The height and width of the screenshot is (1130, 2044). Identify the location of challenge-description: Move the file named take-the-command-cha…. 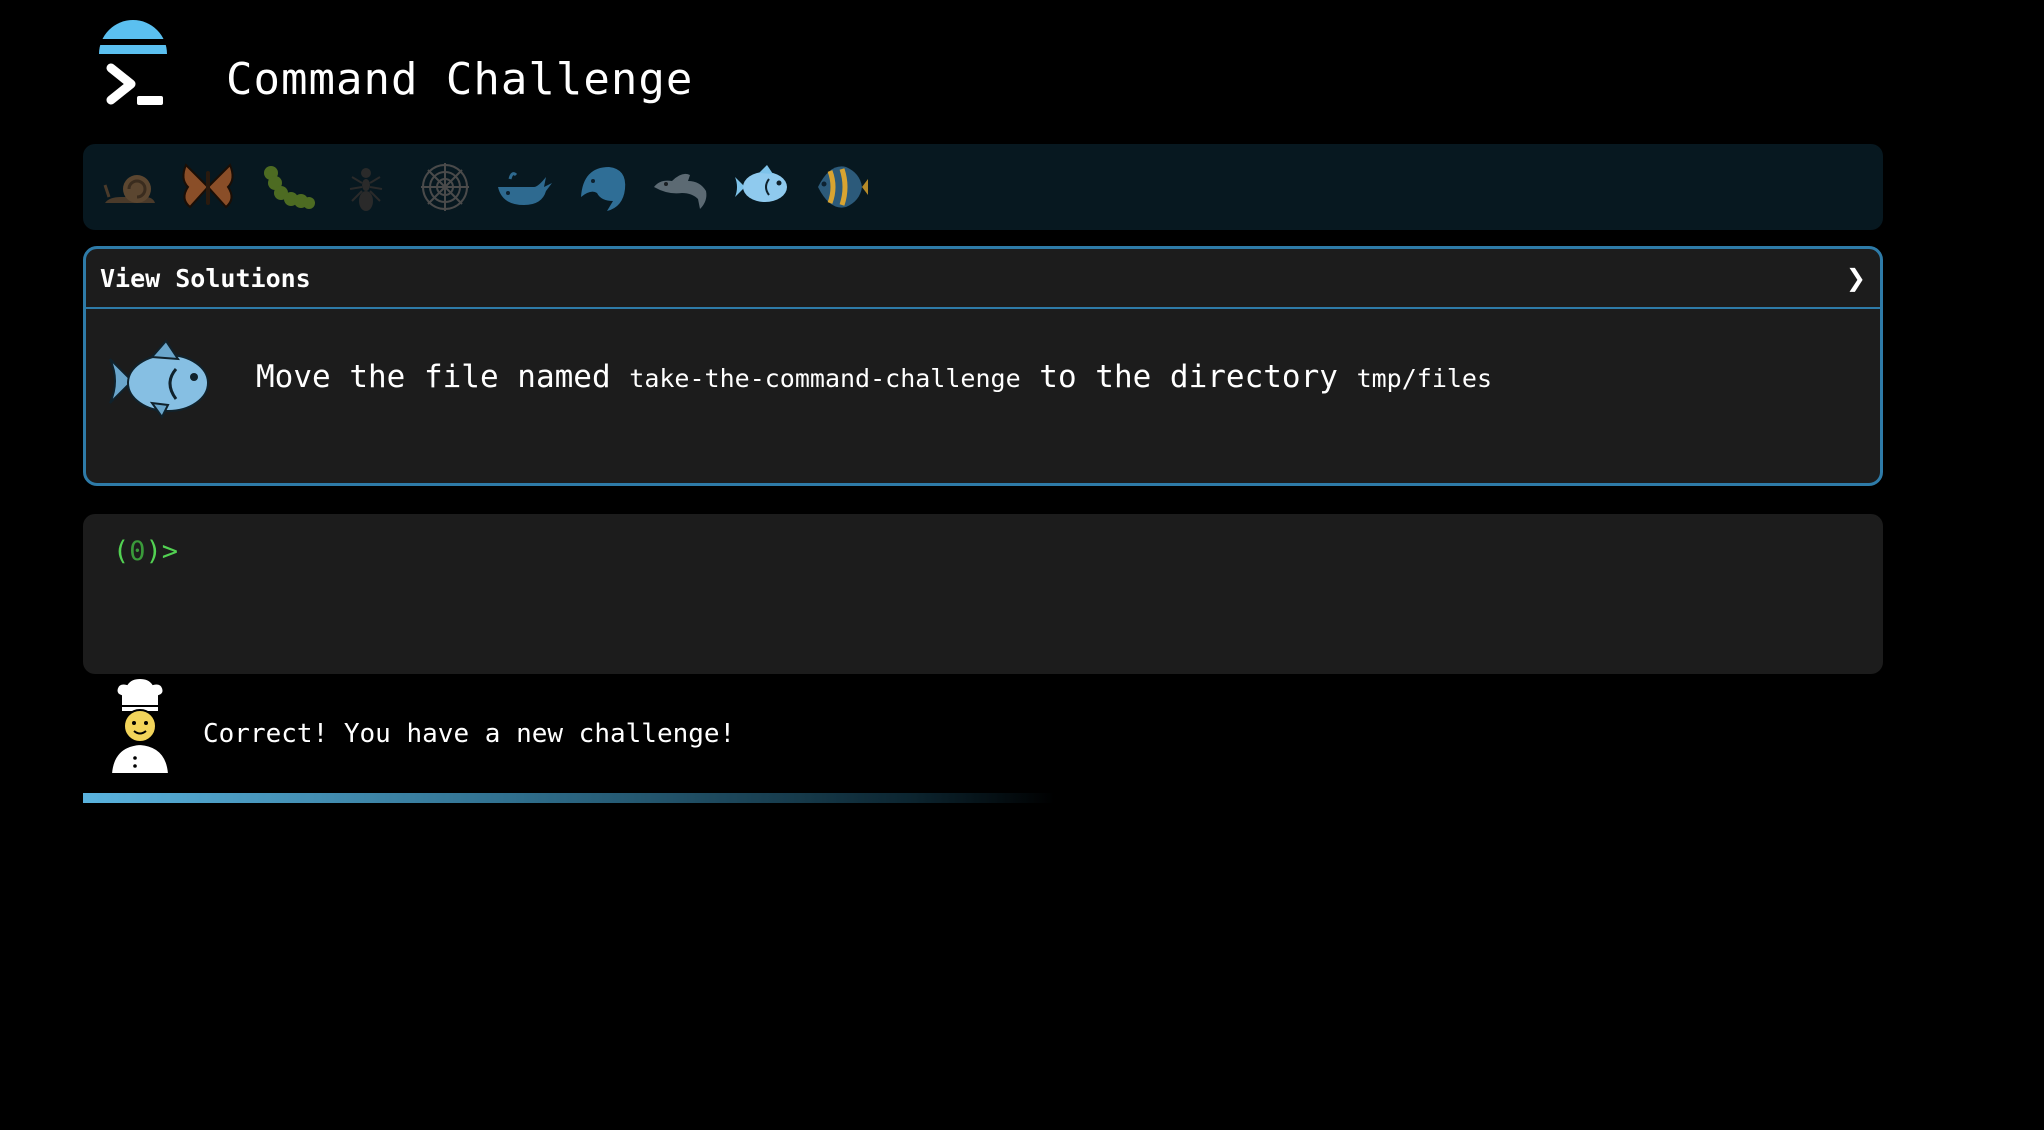
(874, 377).